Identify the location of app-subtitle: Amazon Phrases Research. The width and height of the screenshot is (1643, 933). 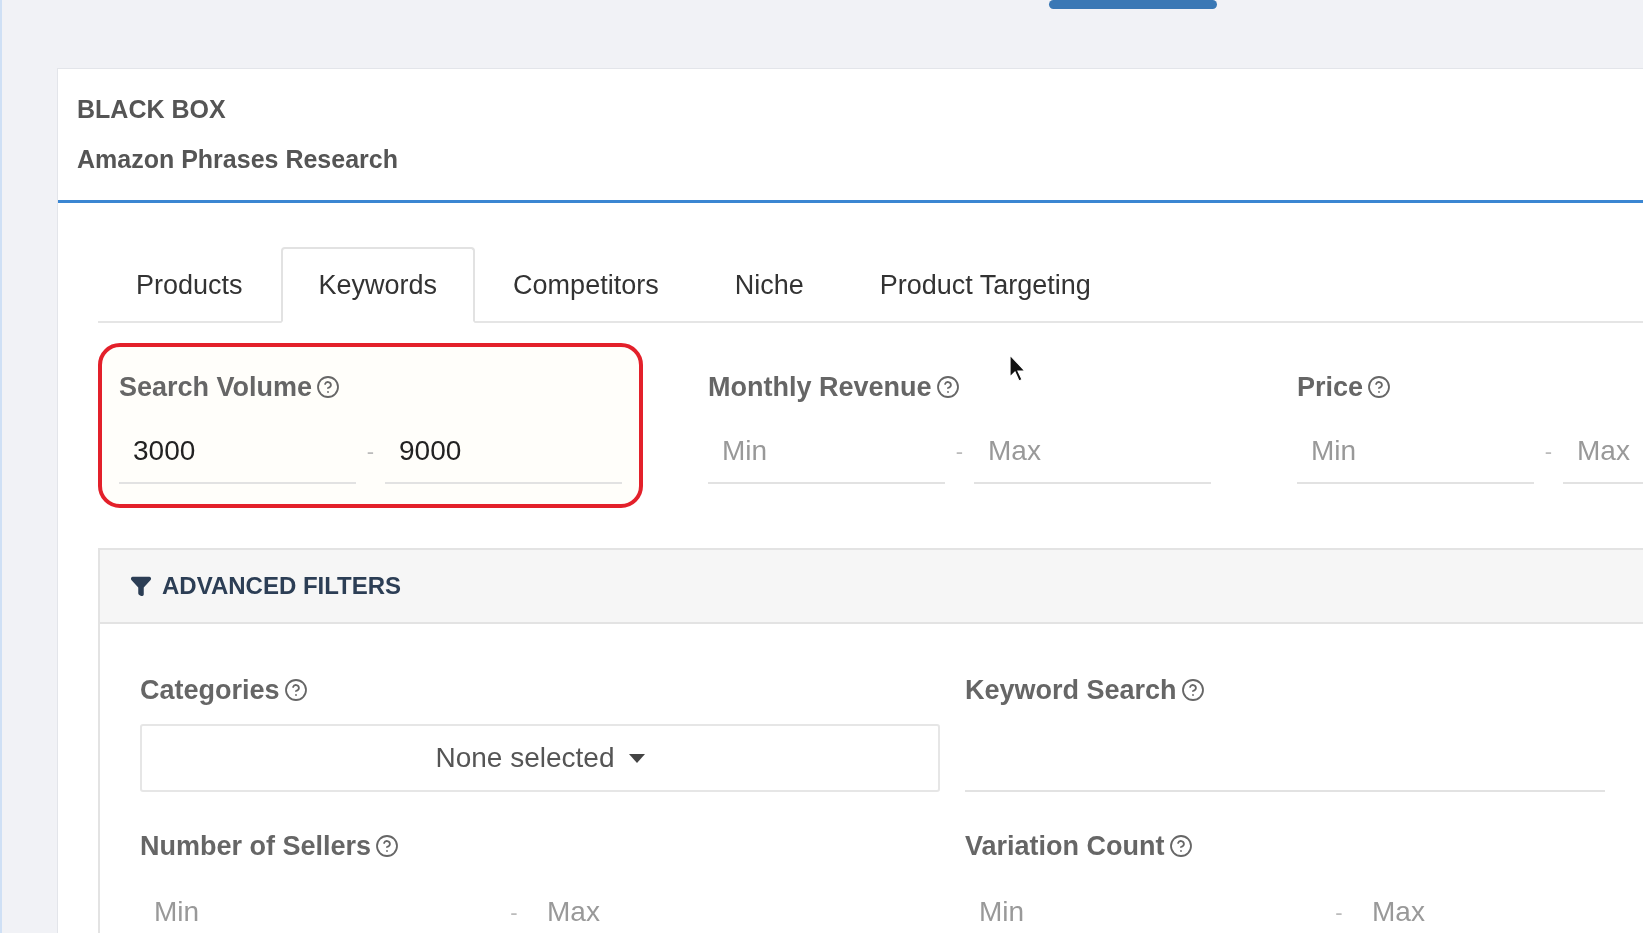
(238, 159).